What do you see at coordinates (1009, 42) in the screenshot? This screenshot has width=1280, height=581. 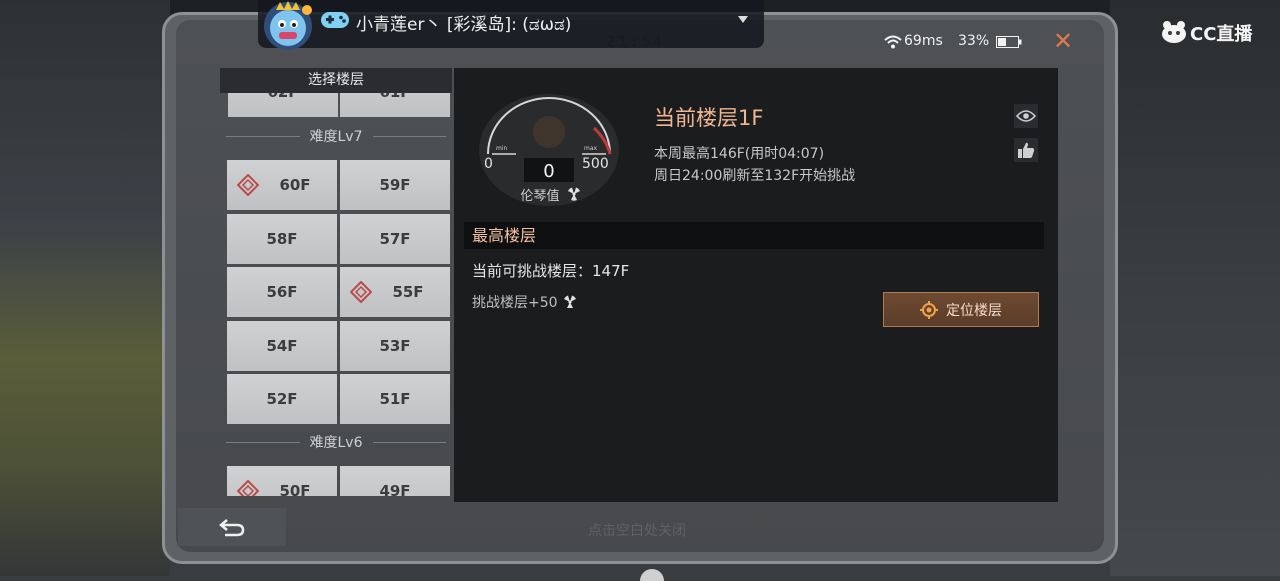 I see `battery-icon` at bounding box center [1009, 42].